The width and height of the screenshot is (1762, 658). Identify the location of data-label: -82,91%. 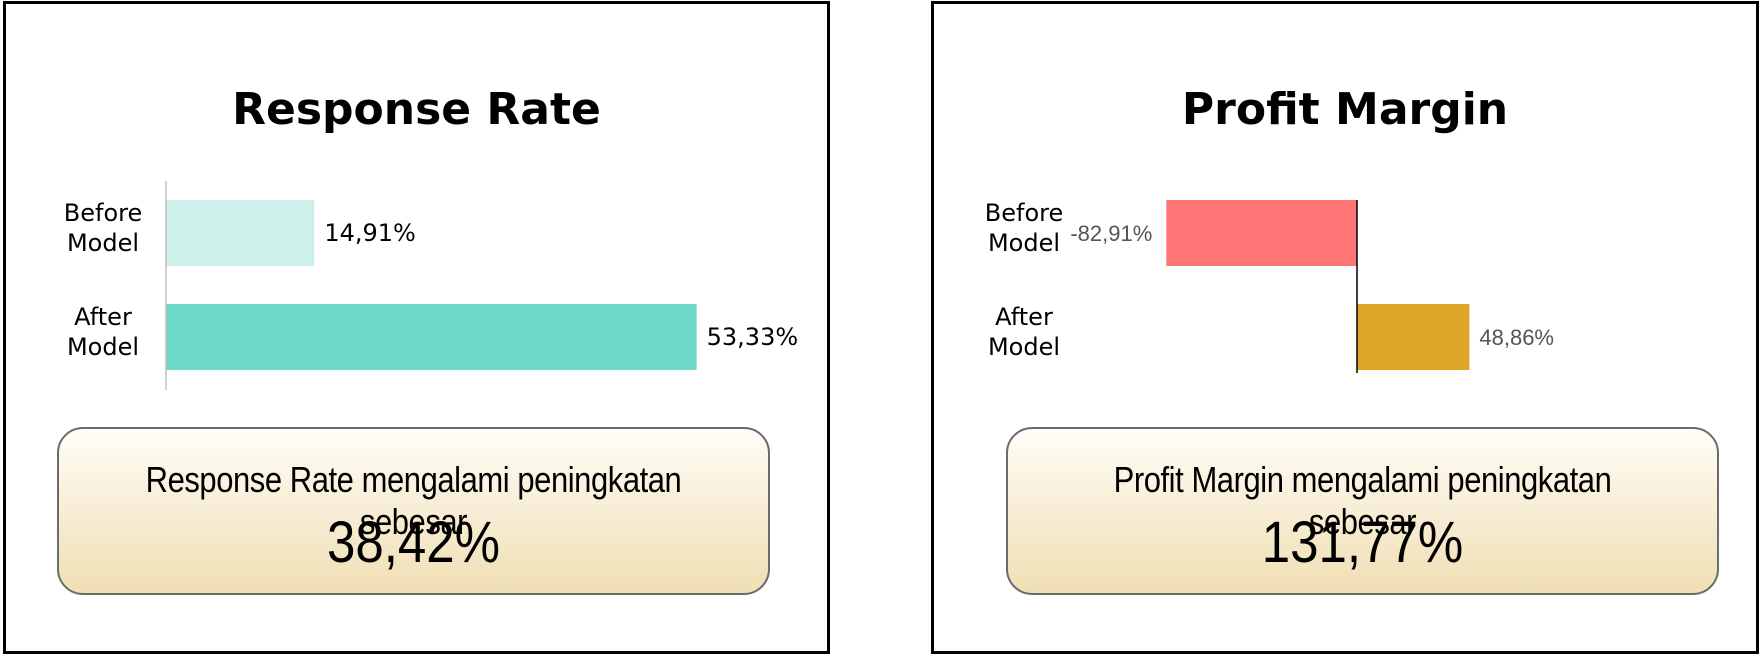
(1111, 233).